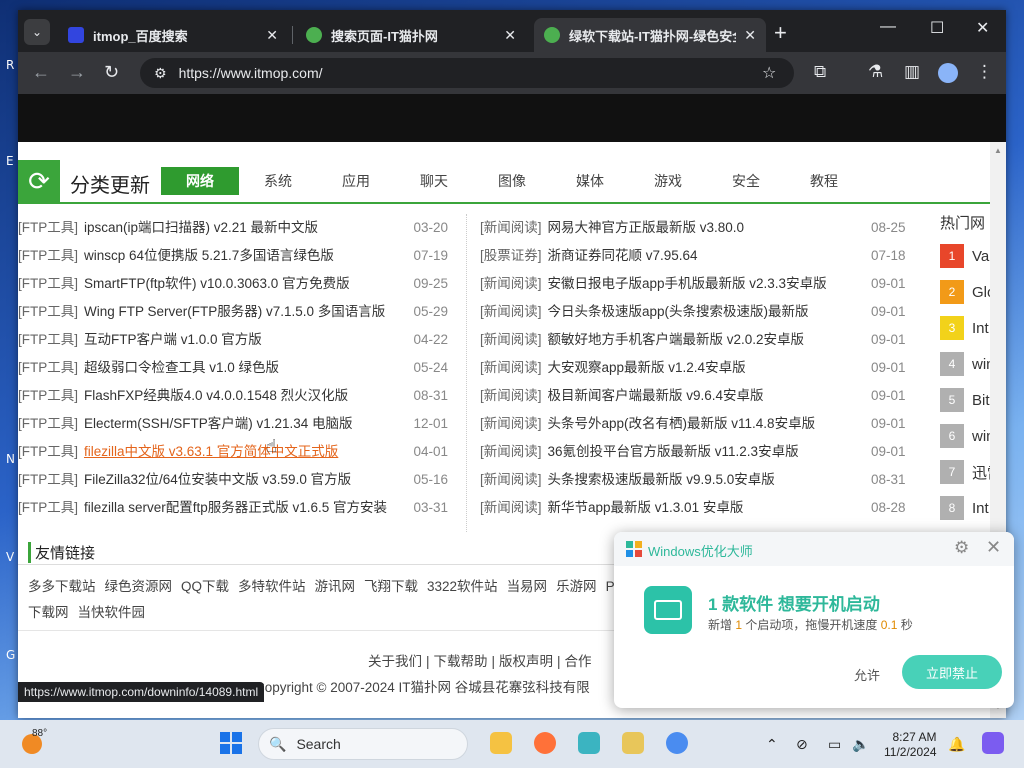 This screenshot has width=1024, height=768. I want to click on list-item: [新闻阅读] 头条搜索极速版最新版 v9.9.5.0安卓版 08-31, so click(697, 480).